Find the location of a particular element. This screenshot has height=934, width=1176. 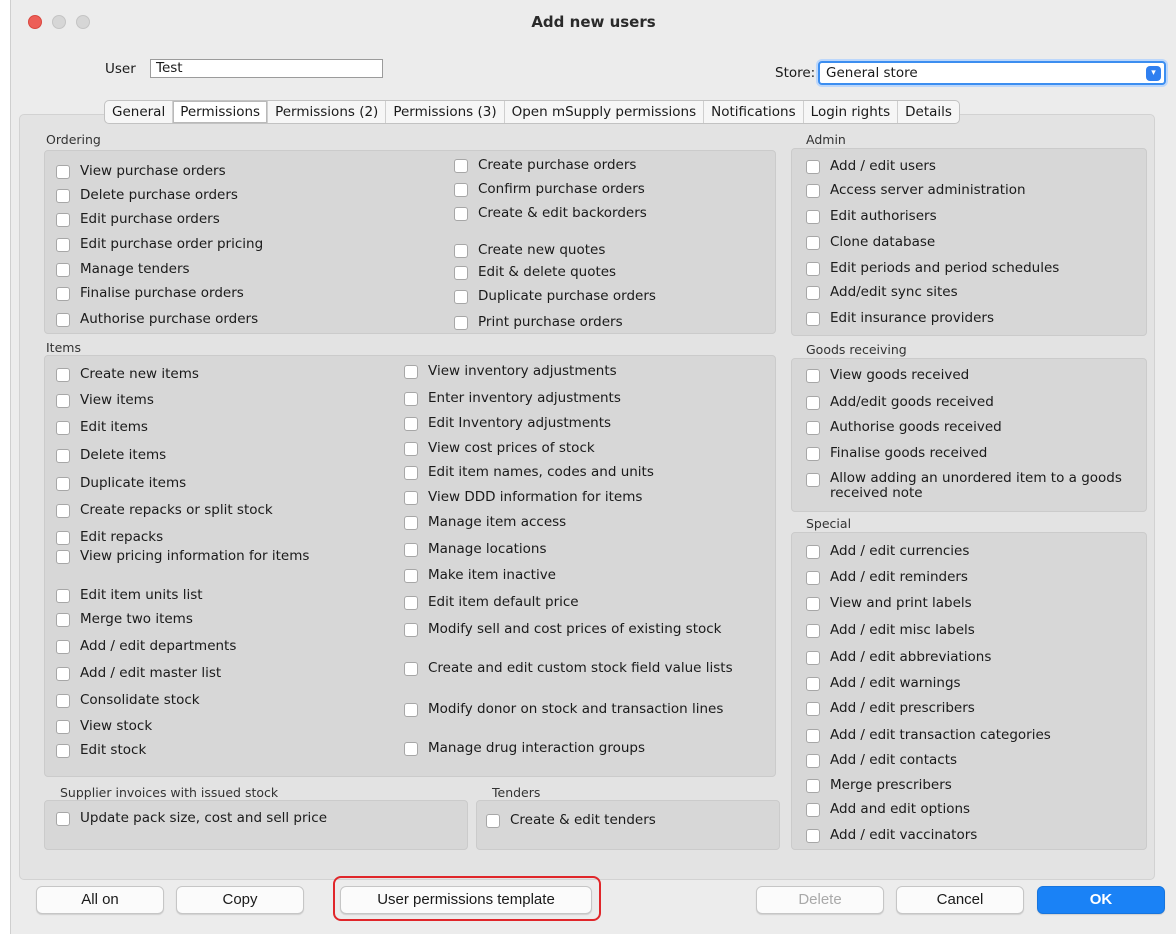

permission-checkbox: View stock is located at coordinates (104, 726).